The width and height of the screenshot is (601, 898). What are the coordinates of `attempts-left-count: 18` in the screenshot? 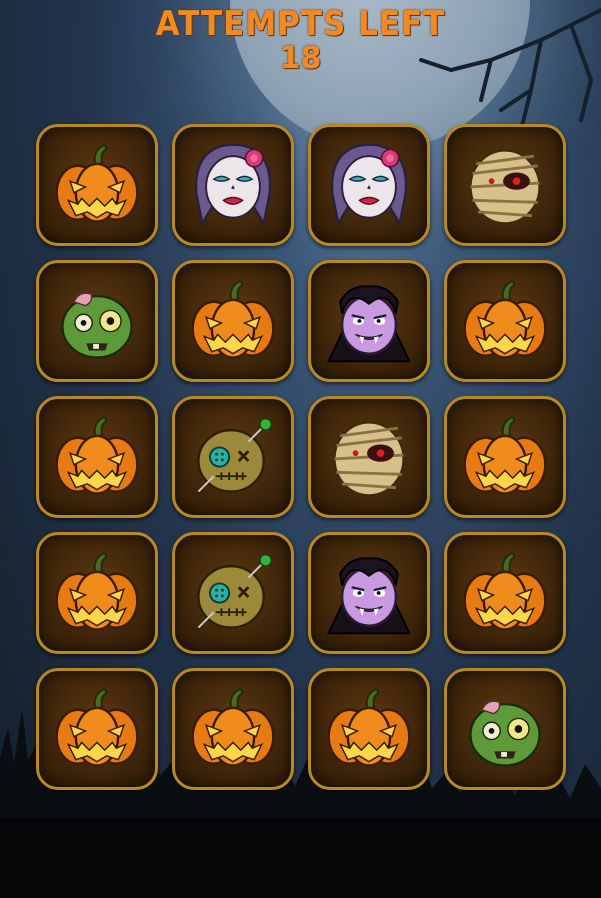 It's located at (300, 58).